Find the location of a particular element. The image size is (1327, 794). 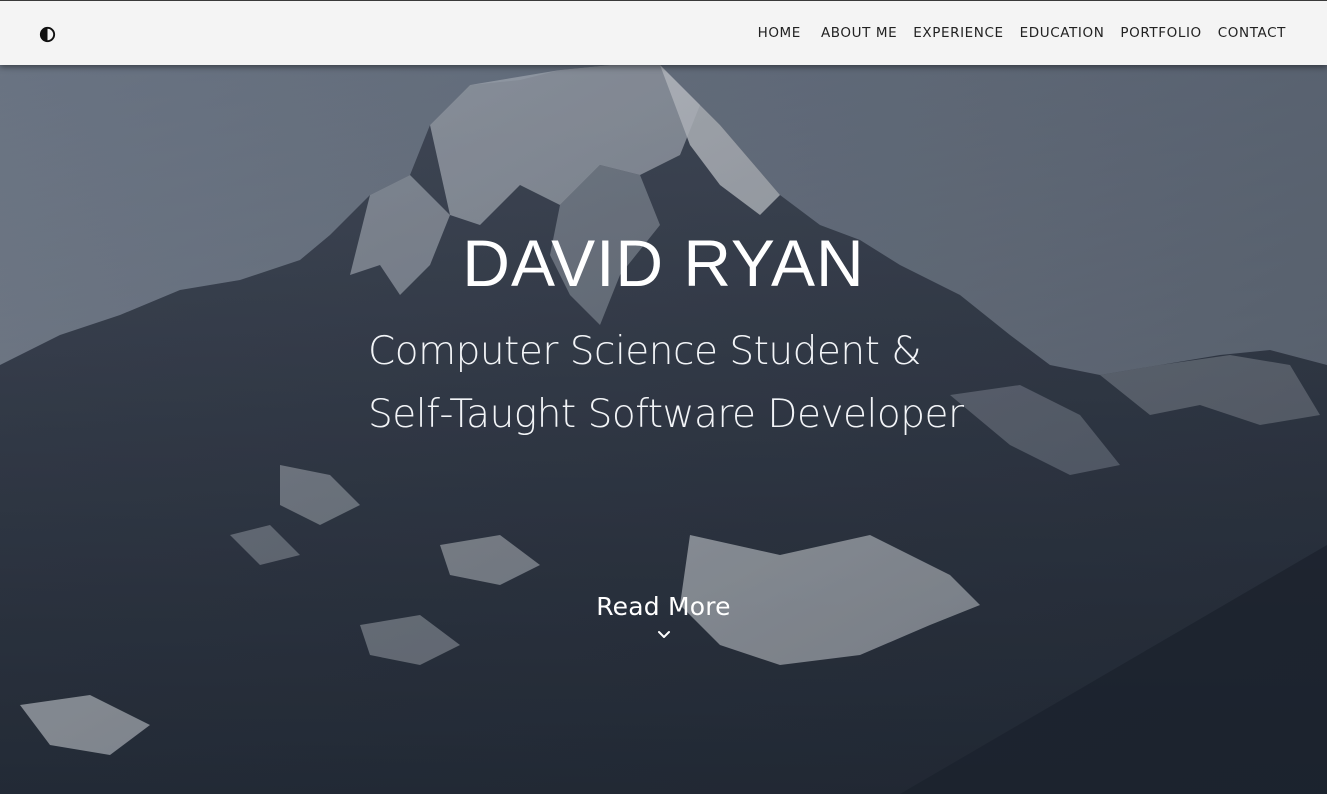

hero-subtitle-line-2: Self-Taught Software Developer is located at coordinates (666, 414).